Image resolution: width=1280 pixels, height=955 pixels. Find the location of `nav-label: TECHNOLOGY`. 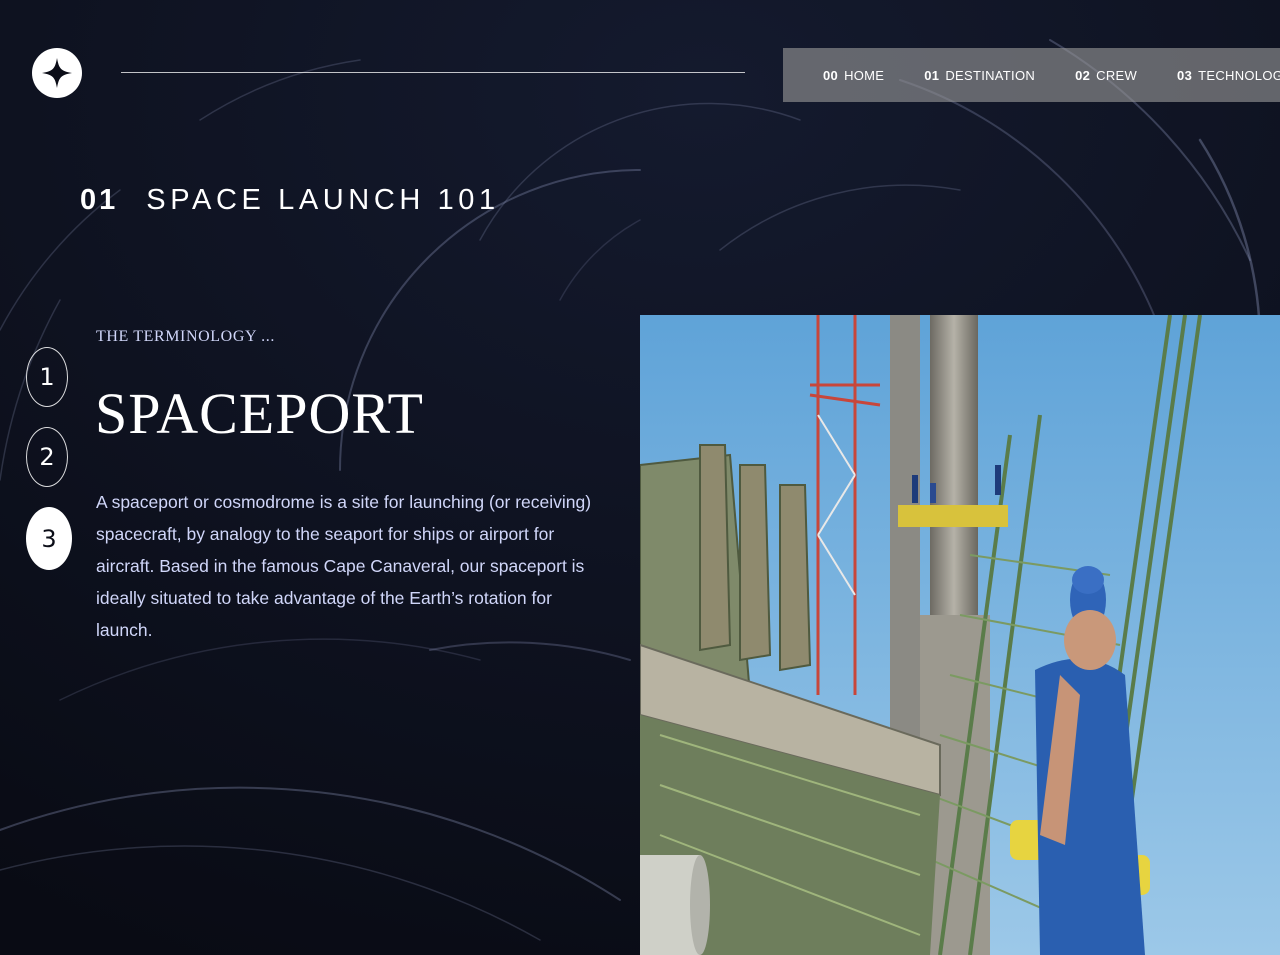

nav-label: TECHNOLOGY is located at coordinates (1239, 75).